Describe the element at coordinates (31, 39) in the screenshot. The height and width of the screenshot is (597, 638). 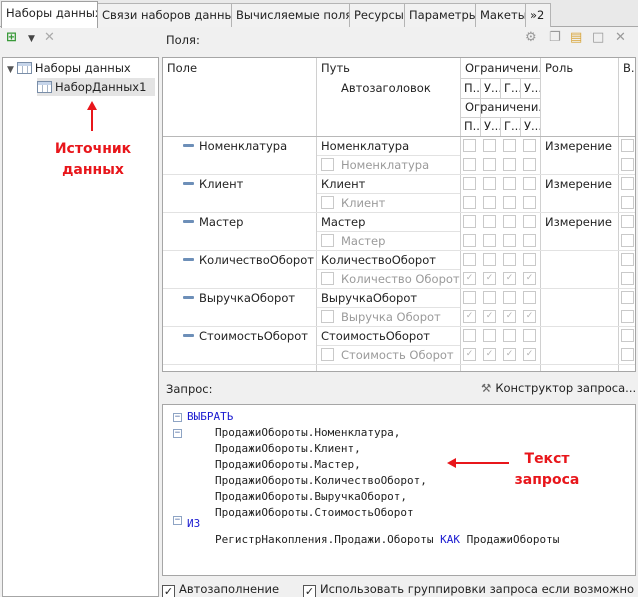
I see `dropdown-arrow-icon: ▼` at that location.